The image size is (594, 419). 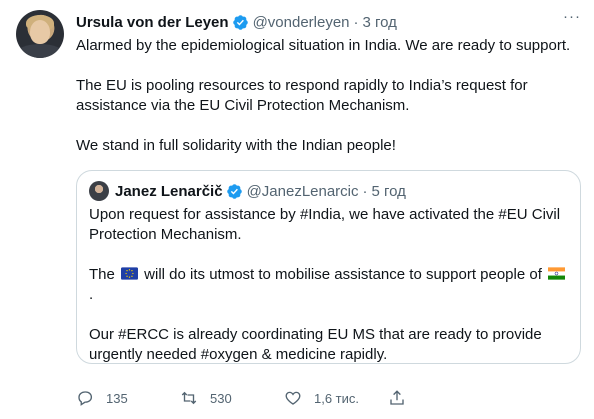 What do you see at coordinates (130, 273) in the screenshot?
I see `eu-flag-icon` at bounding box center [130, 273].